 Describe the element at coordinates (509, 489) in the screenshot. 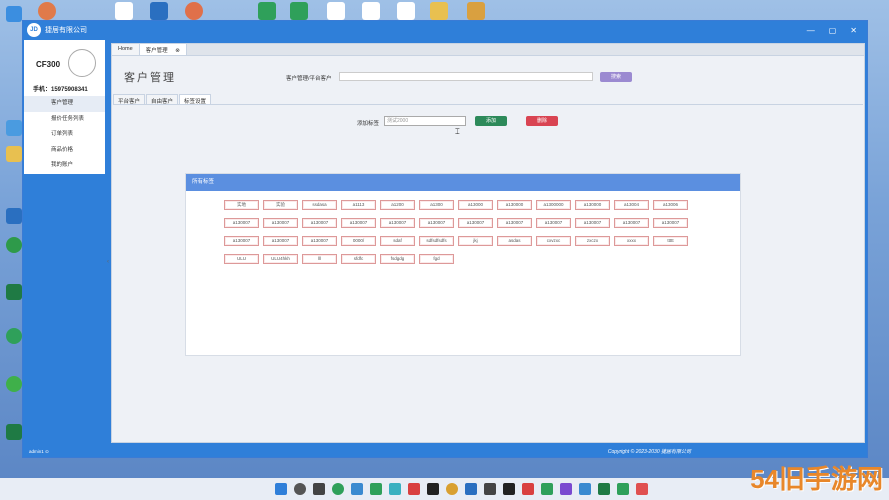

I see `terminal-icon` at that location.